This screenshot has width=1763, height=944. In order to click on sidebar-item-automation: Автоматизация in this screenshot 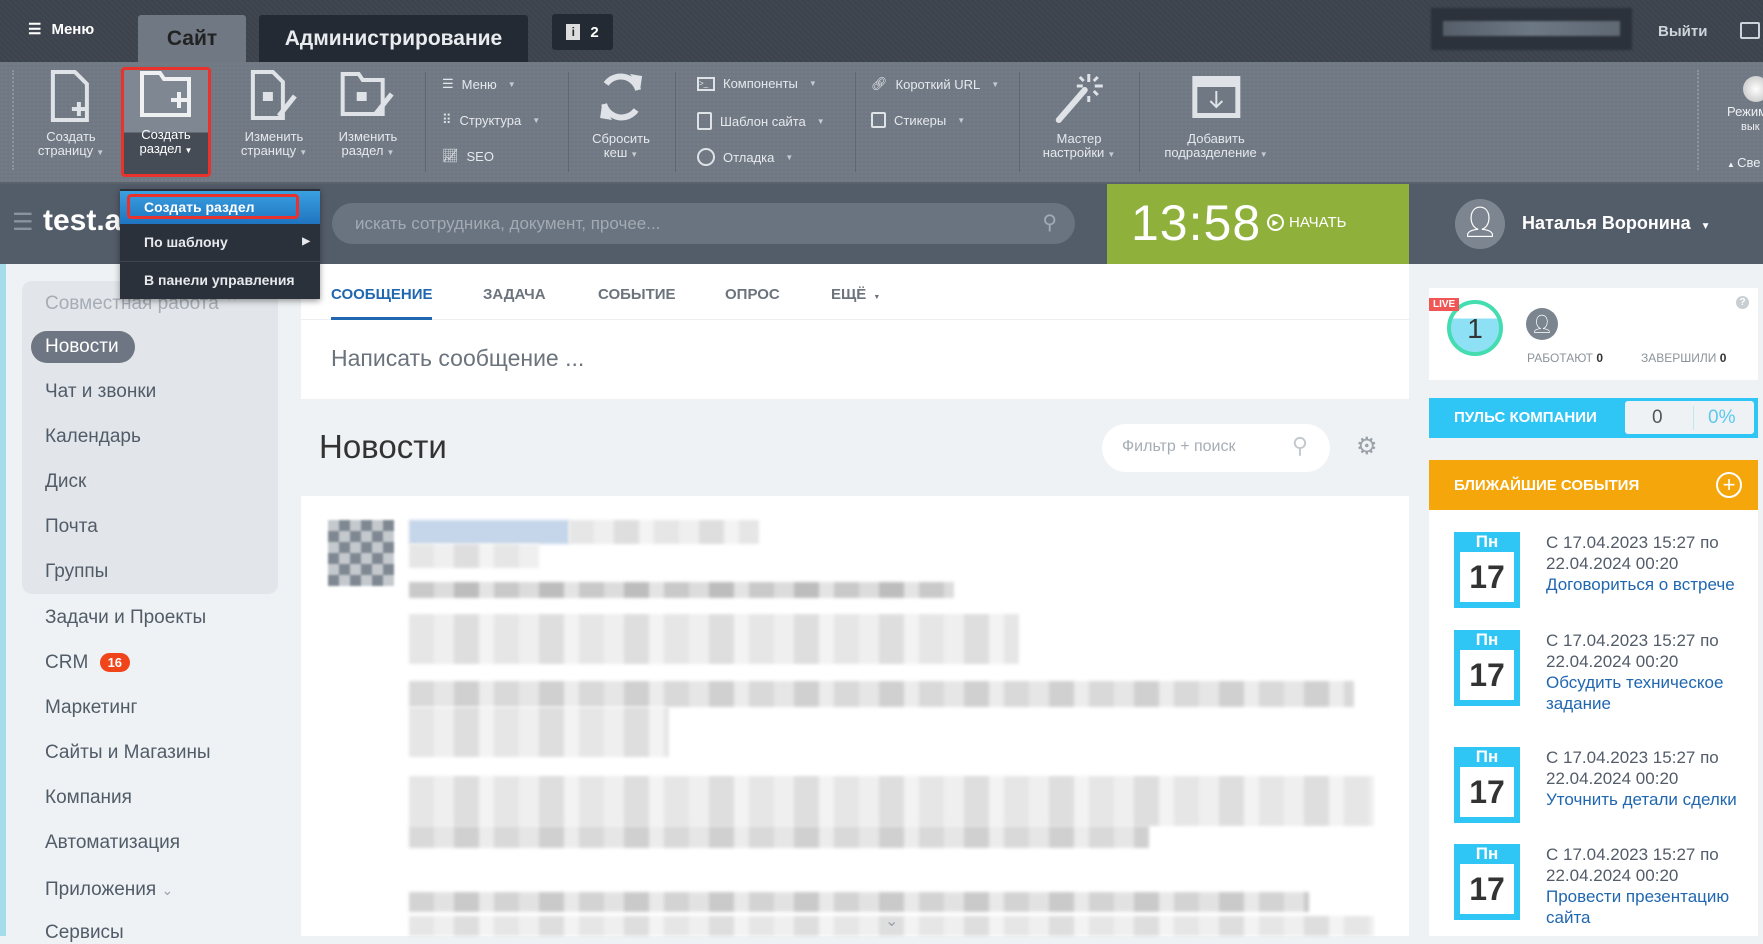, I will do `click(112, 843)`.